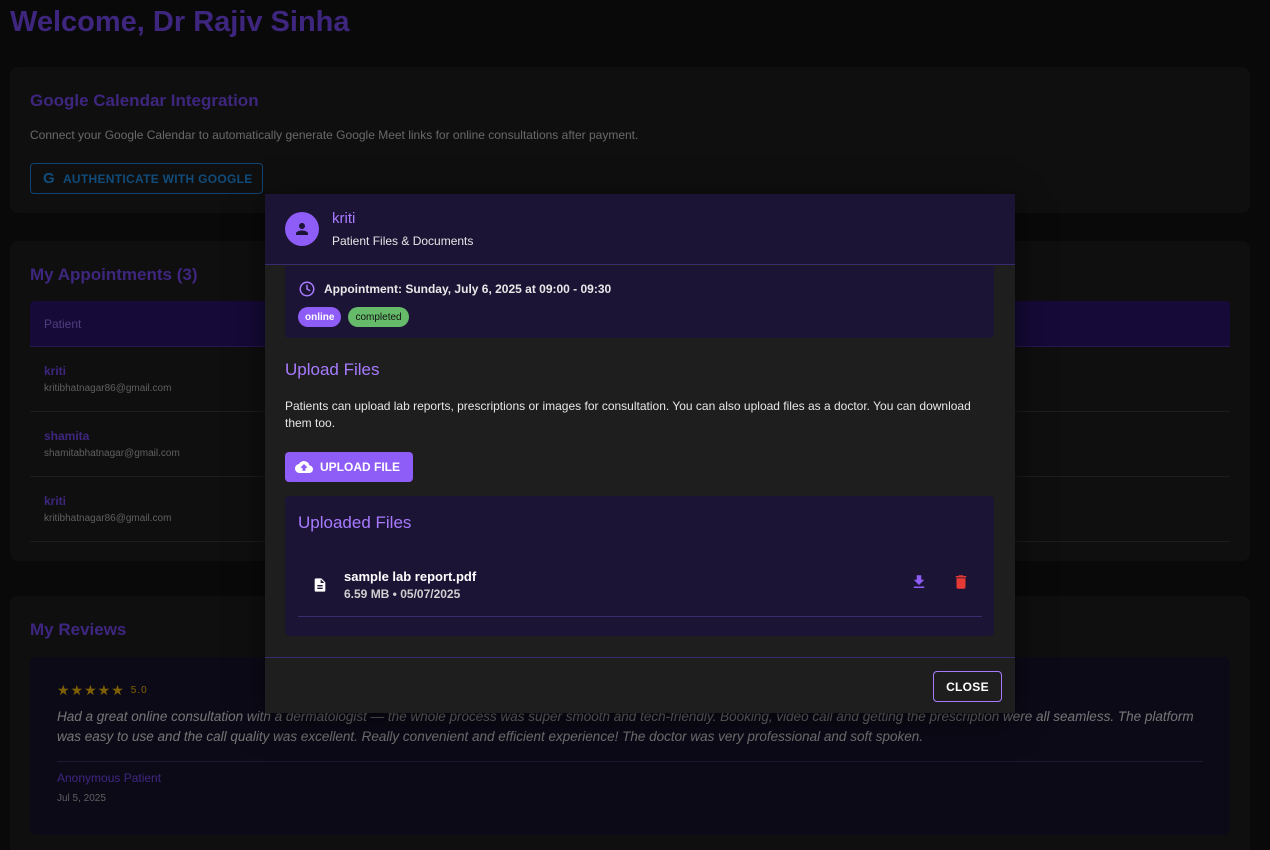 This screenshot has height=850, width=1270. I want to click on upload-section-title: Upload Files, so click(332, 369).